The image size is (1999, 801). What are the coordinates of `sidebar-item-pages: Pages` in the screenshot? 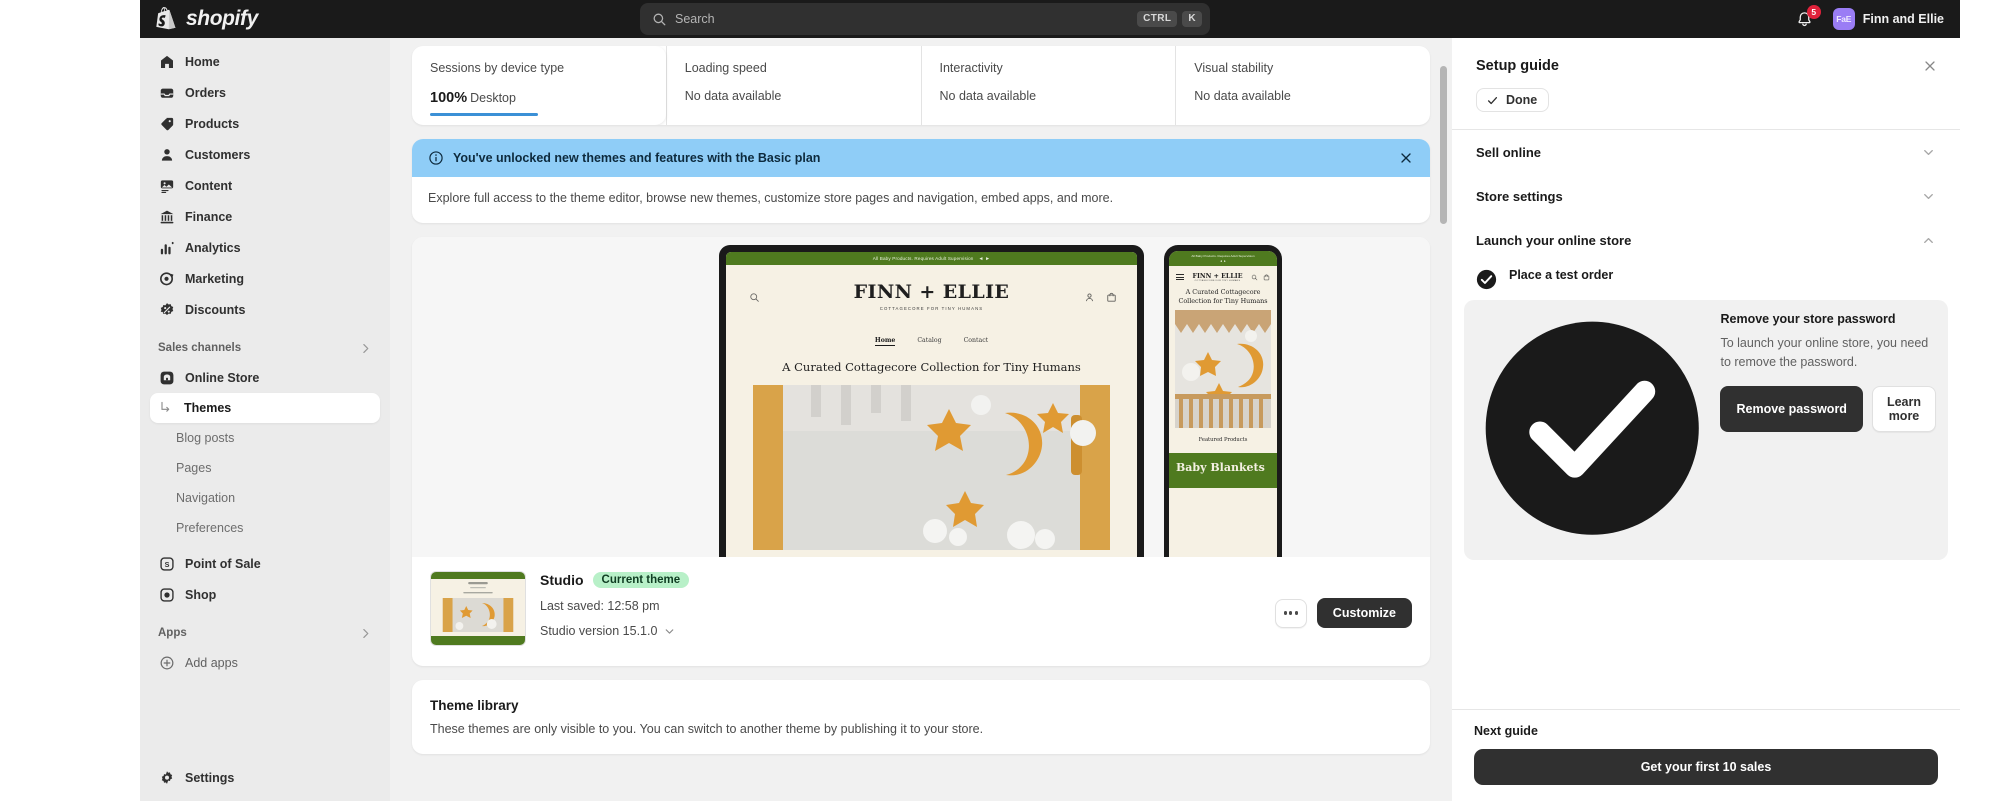 It's located at (265, 468).